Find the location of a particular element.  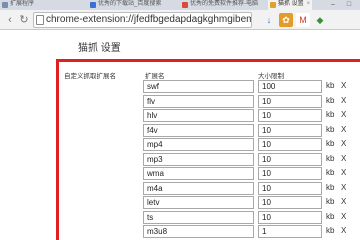

tab-label: 扩展程序 is located at coordinates (22, 4).